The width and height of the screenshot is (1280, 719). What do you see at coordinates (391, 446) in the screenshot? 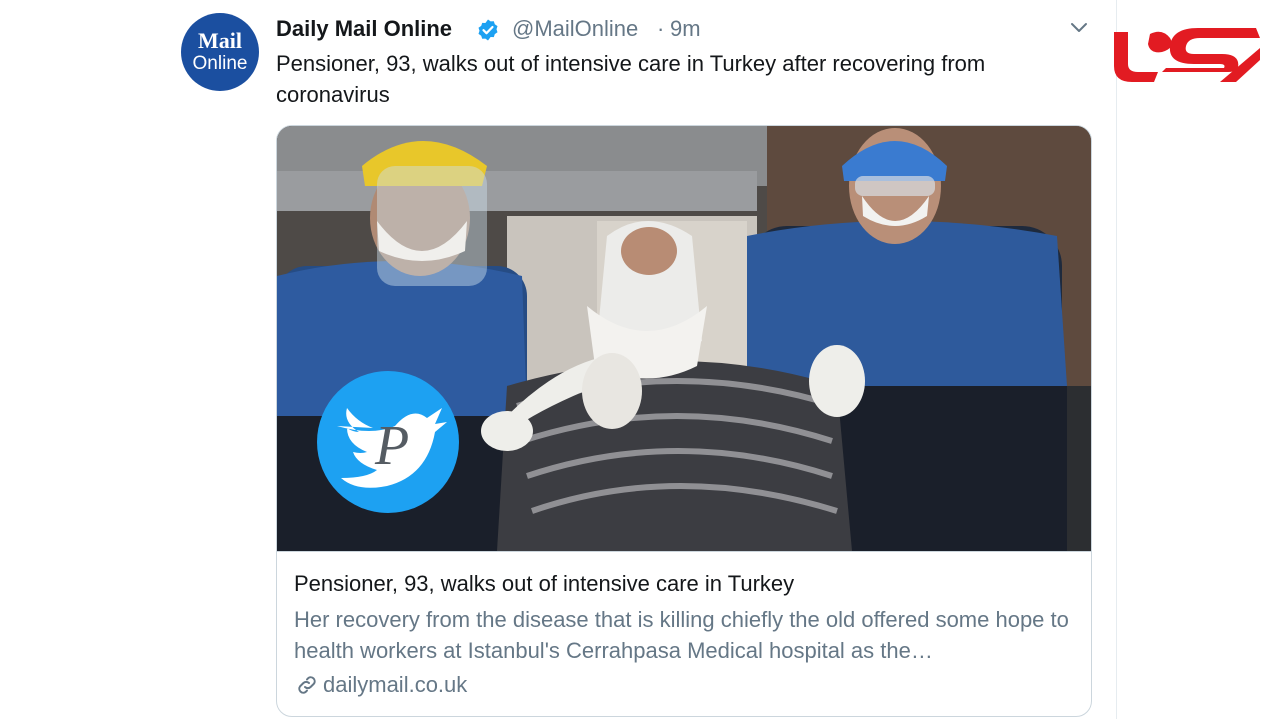
I see `svg-text: P` at bounding box center [391, 446].